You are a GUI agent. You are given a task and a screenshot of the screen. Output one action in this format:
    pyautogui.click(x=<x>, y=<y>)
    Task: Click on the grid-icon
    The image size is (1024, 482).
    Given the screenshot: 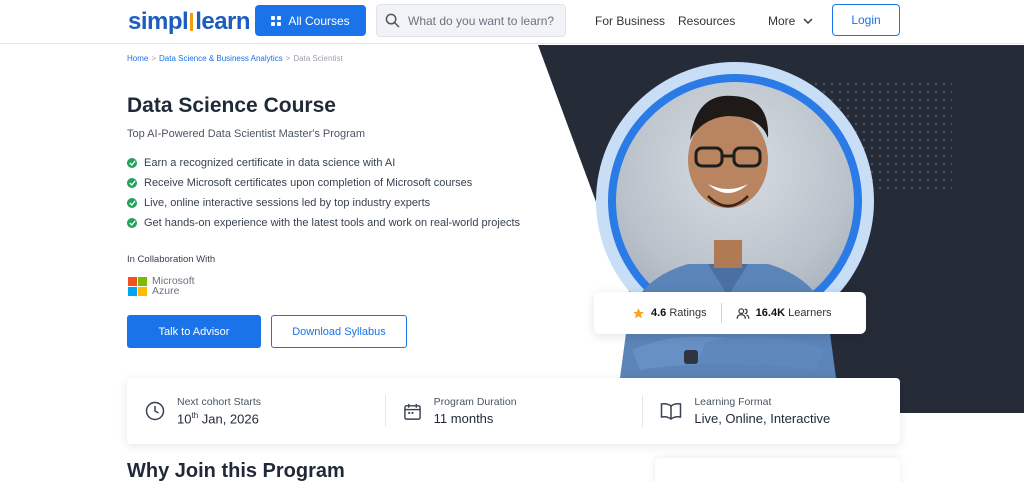 What is the action you would take?
    pyautogui.click(x=276, y=20)
    